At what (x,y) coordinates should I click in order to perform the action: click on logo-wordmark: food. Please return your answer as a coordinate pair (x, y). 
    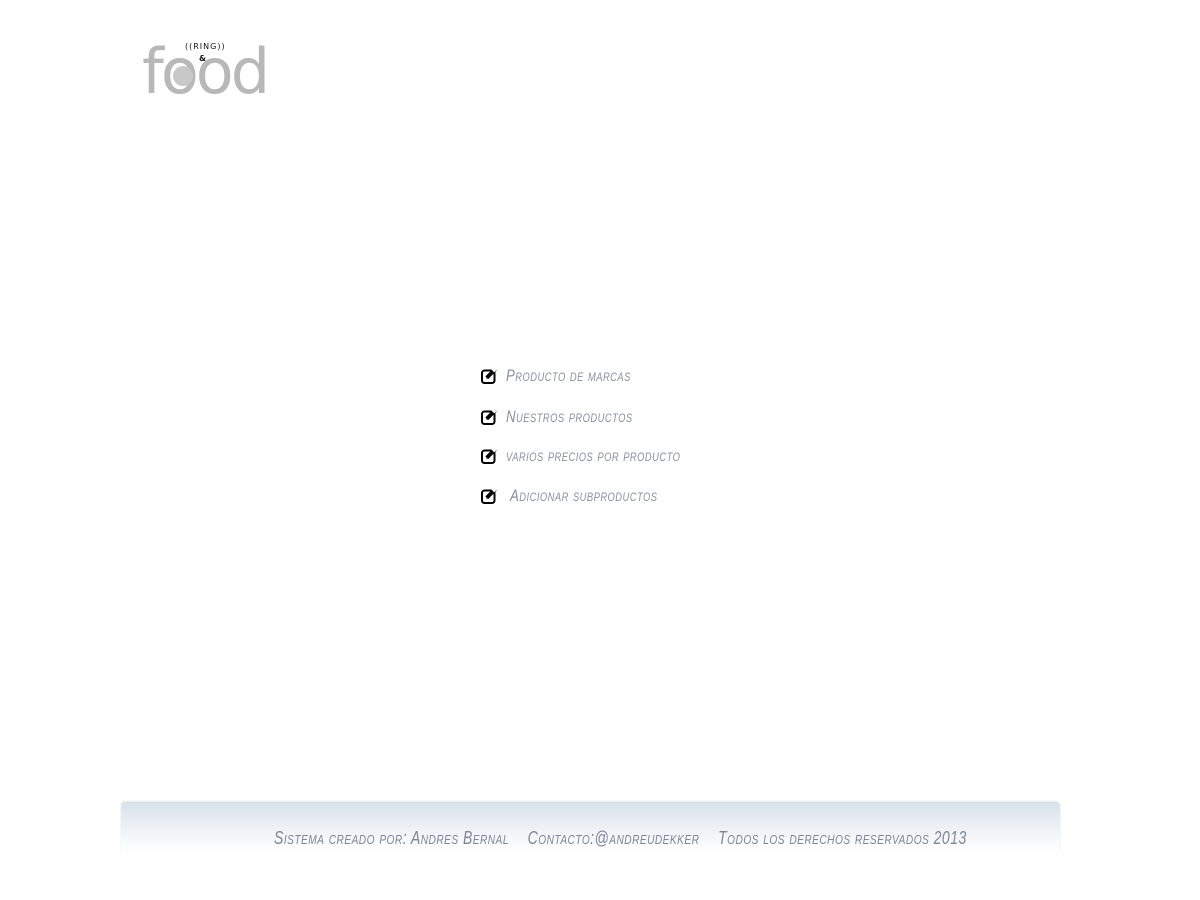
    Looking at the image, I should click on (206, 71).